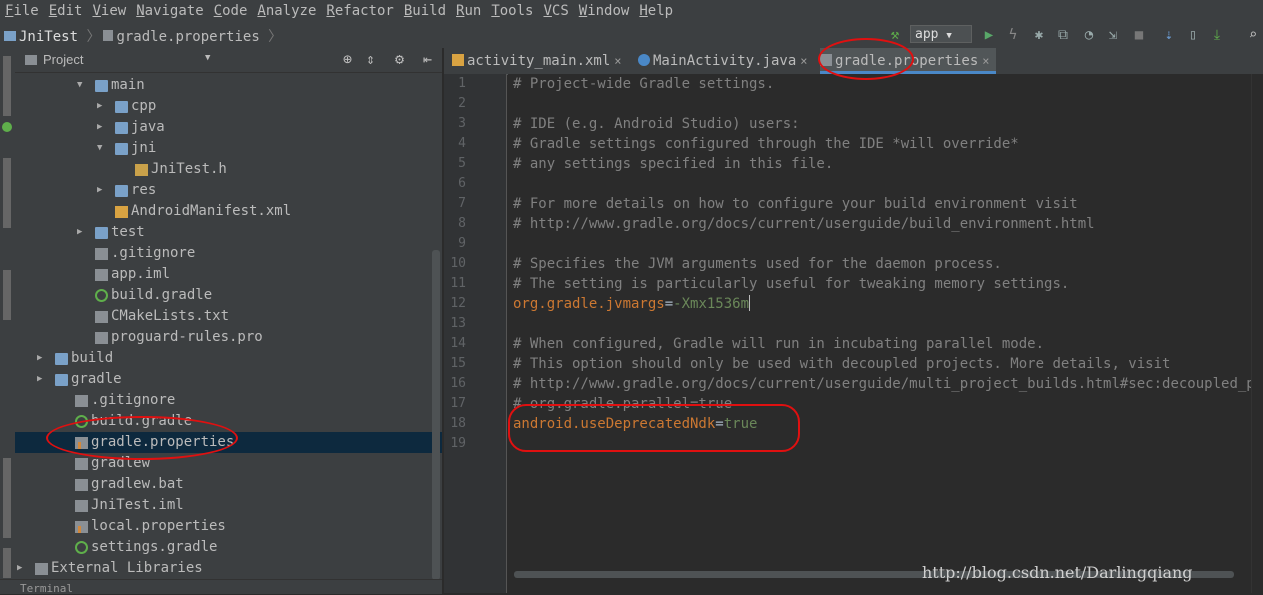 This screenshot has height=595, width=1263. Describe the element at coordinates (228, 337) in the screenshot. I see `tree-item: proguard-rules.pro` at that location.